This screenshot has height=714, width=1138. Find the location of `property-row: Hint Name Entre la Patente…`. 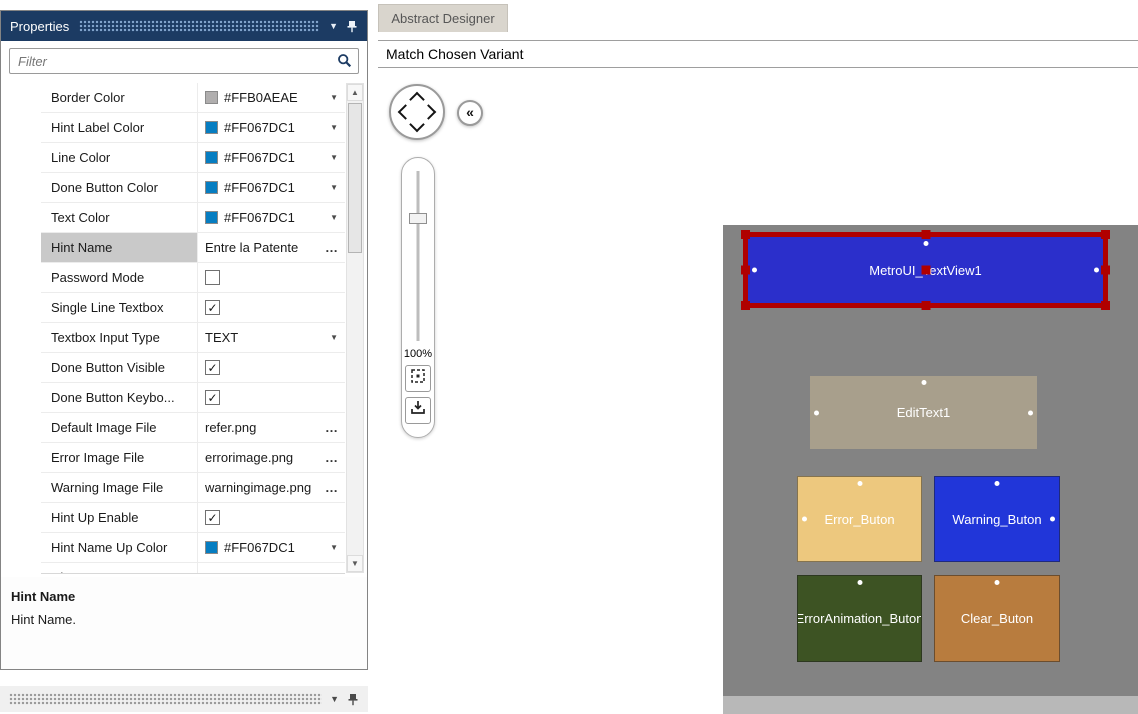

property-row: Hint Name Entre la Patente… is located at coordinates (193, 248).